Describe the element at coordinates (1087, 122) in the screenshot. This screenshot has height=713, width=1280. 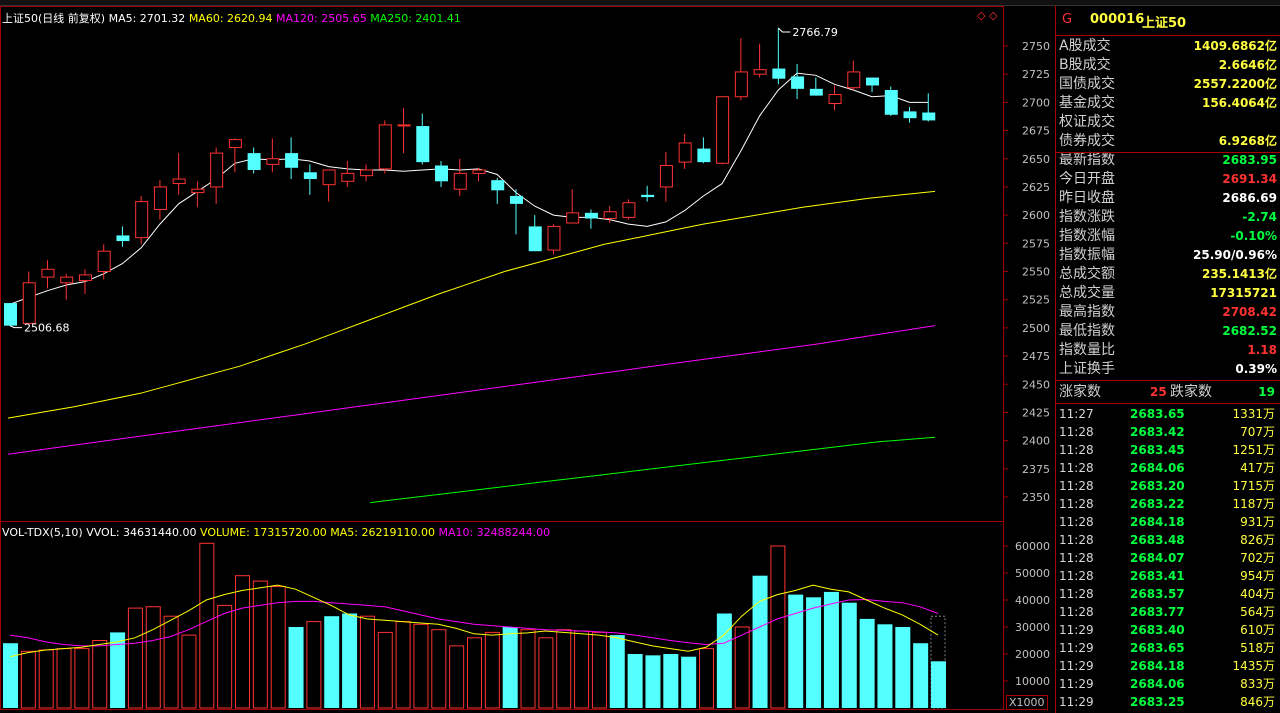
I see `quote-label: 权证成交` at that location.